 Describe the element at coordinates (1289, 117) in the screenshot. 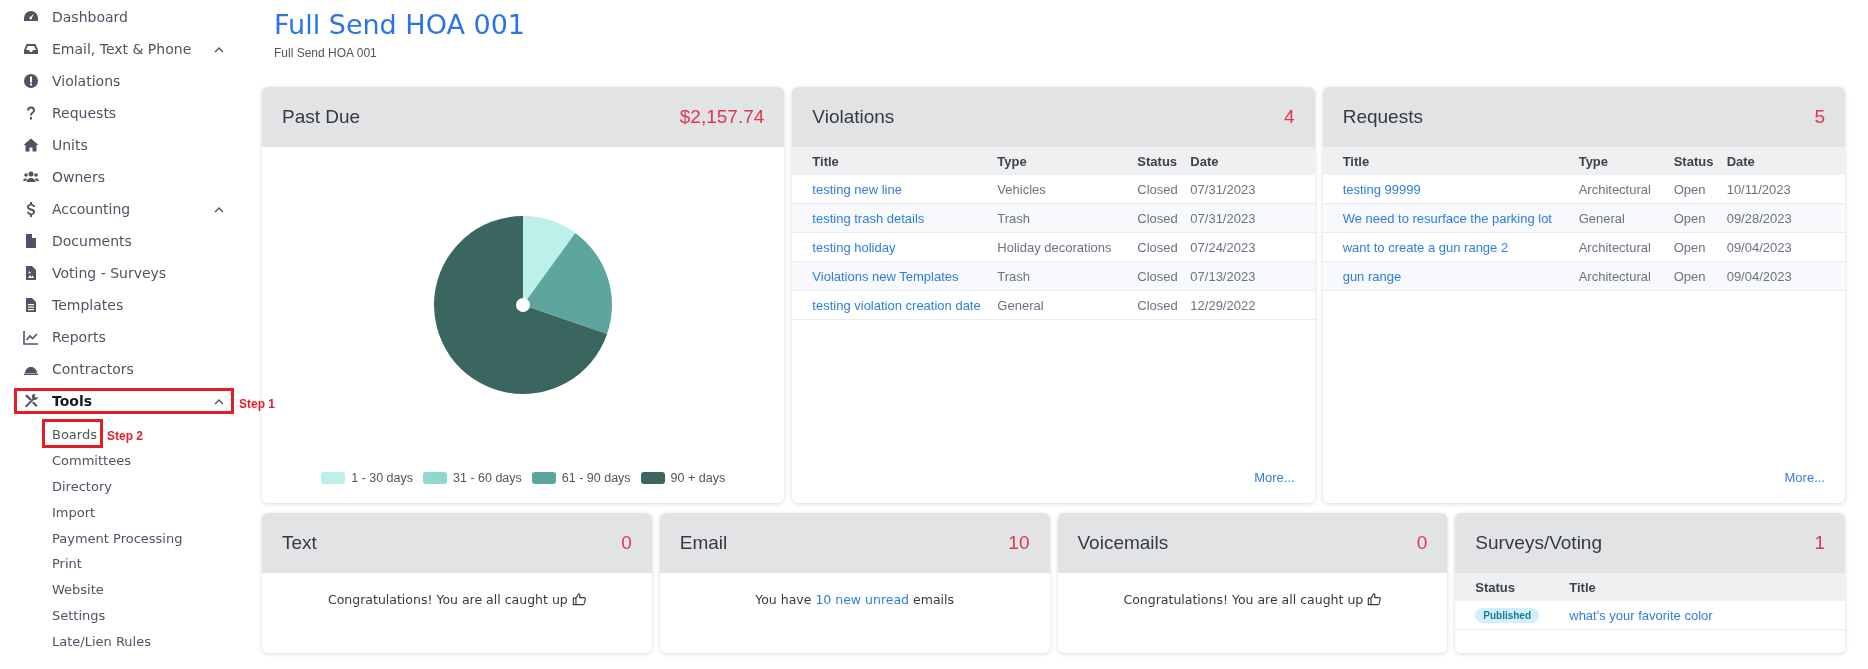

I see `card-count: 4` at that location.